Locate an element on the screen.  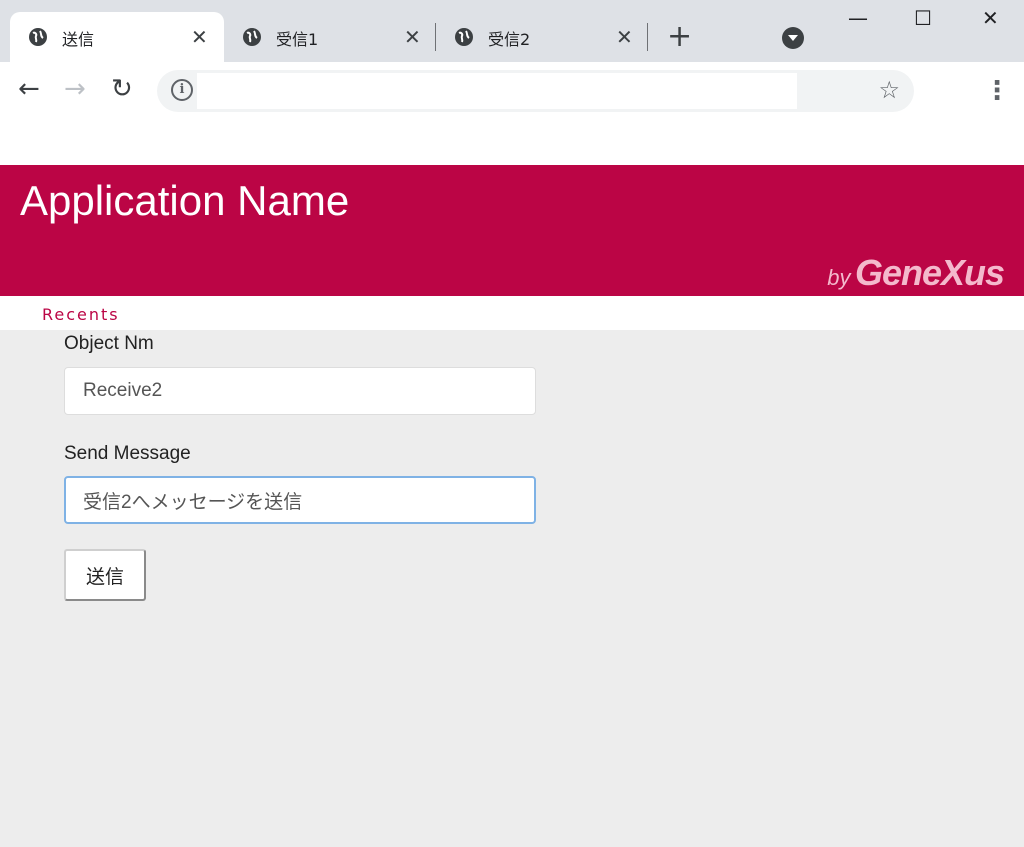
brand-by: by is located at coordinates (839, 277).